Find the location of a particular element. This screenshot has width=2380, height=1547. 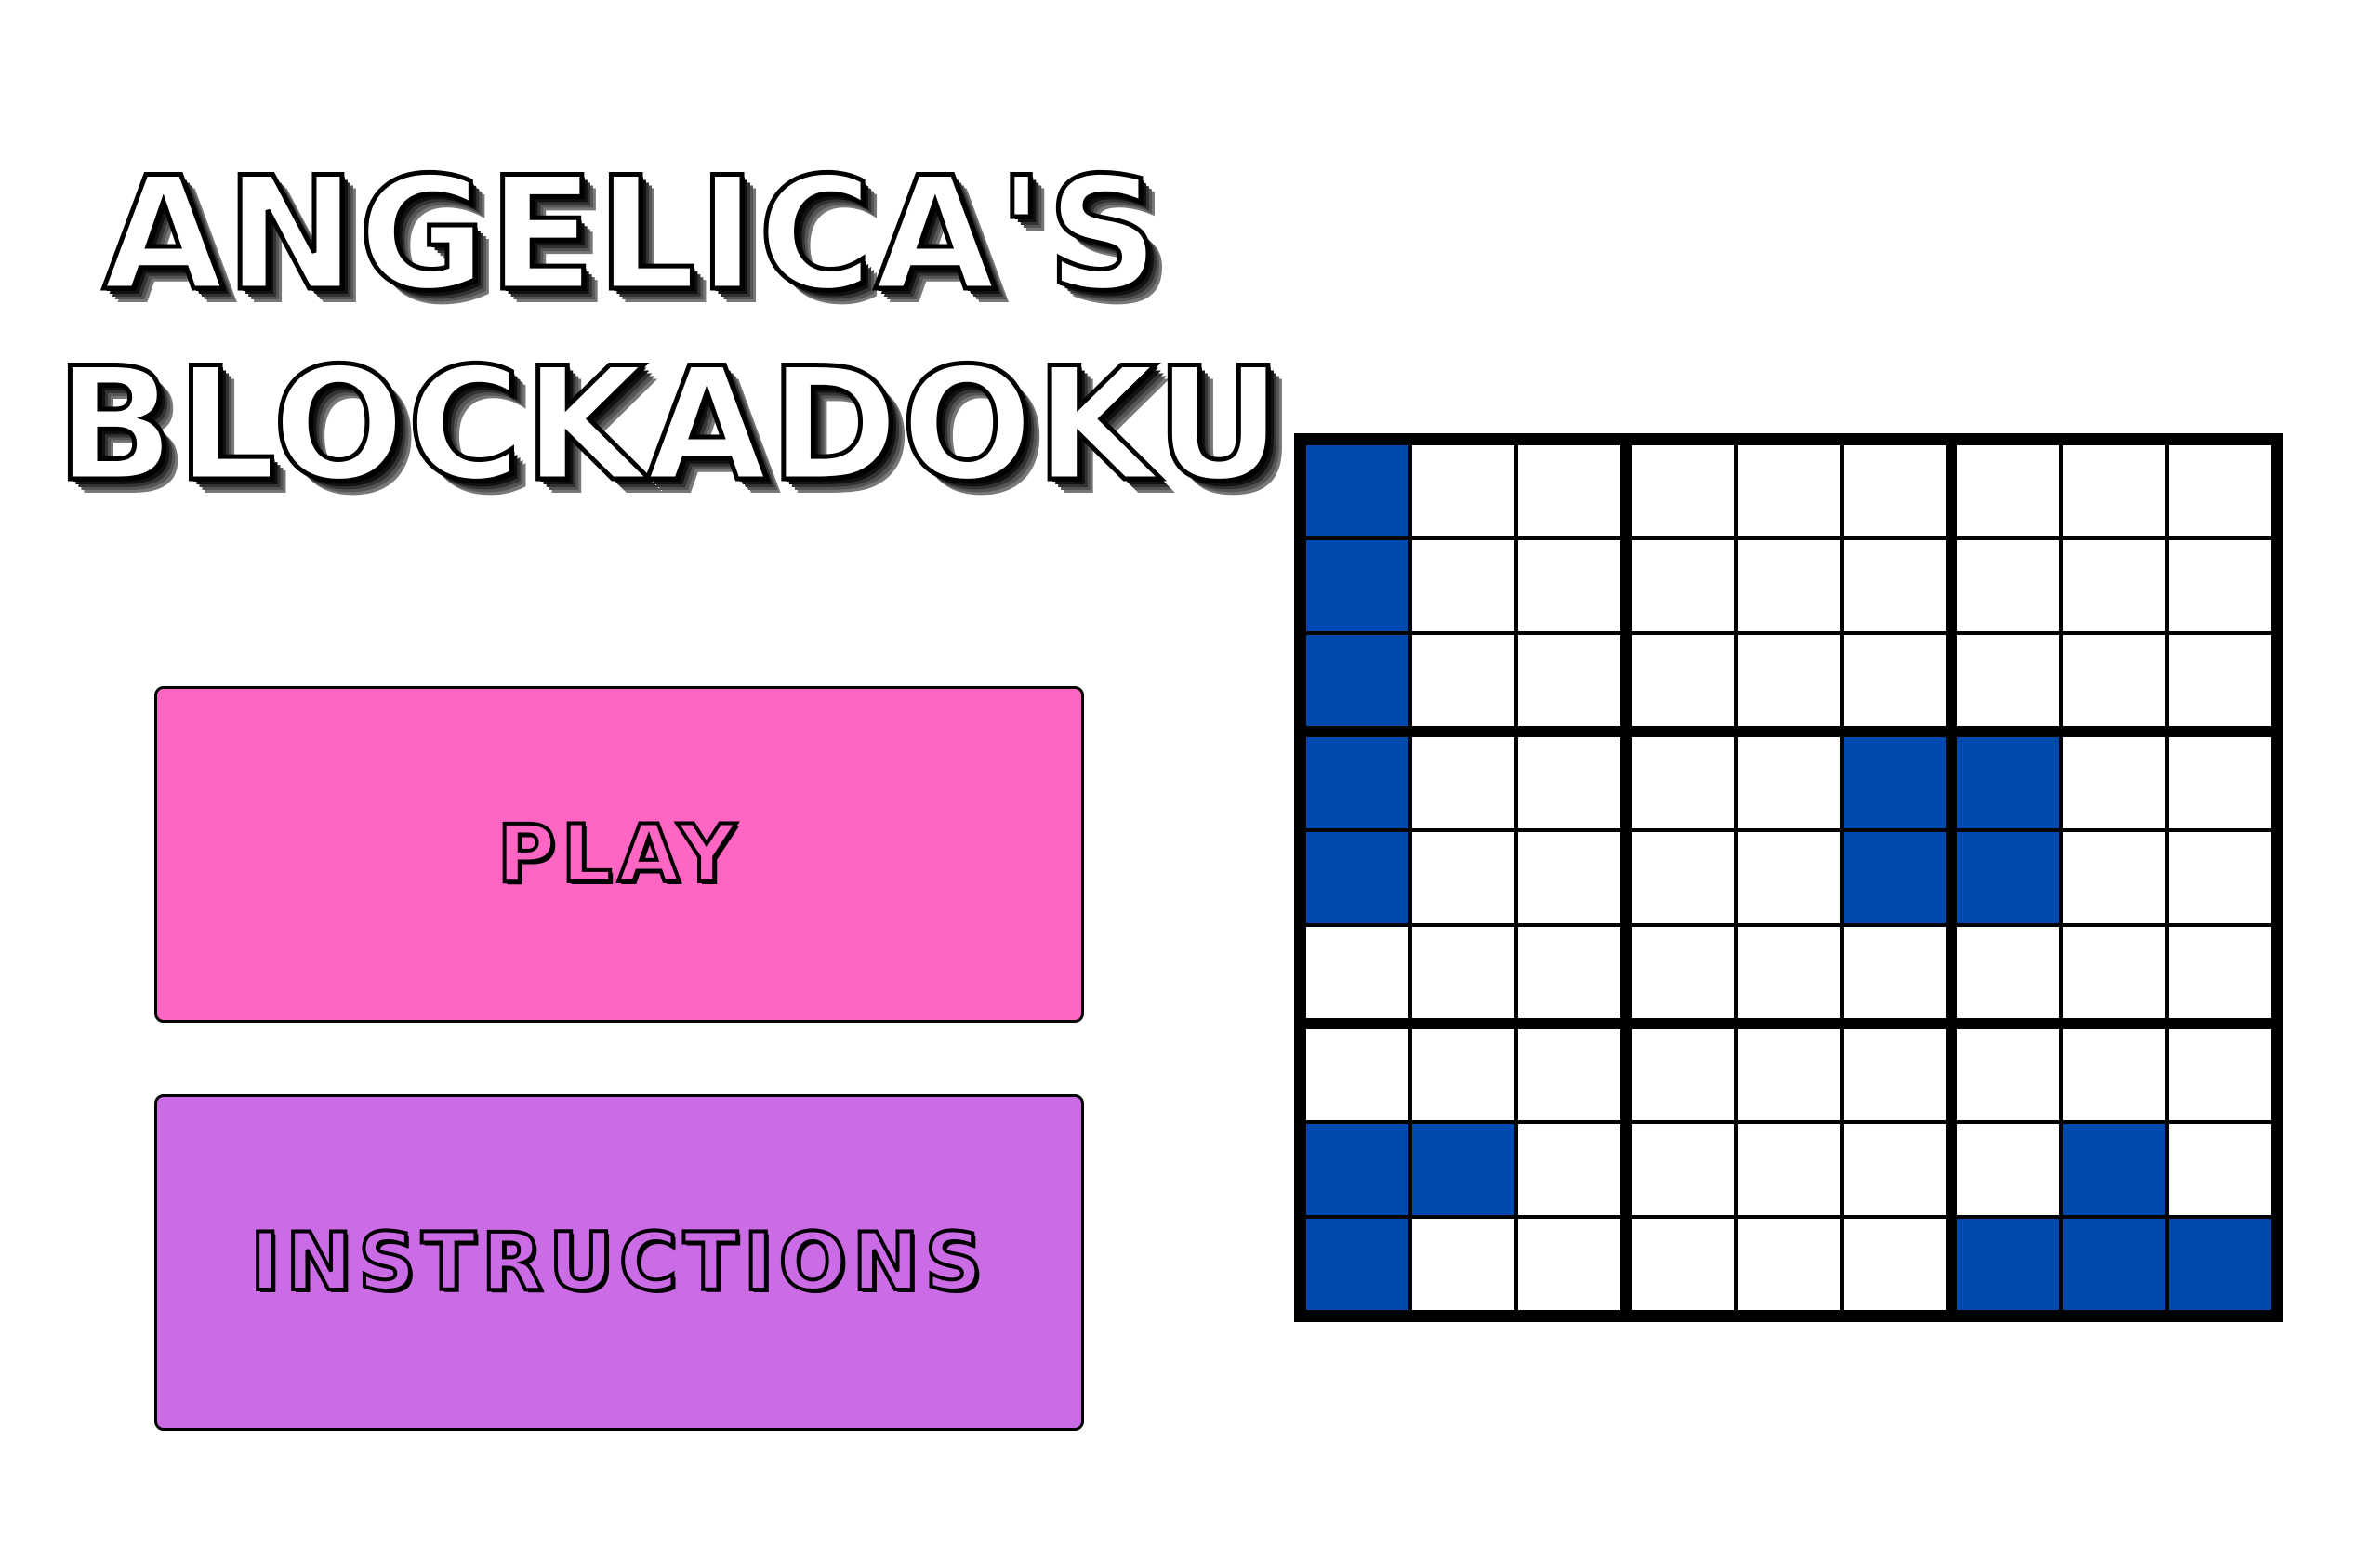

game-title: ANGELICA'S BLOCKADOKU is located at coordinates (669, 330).